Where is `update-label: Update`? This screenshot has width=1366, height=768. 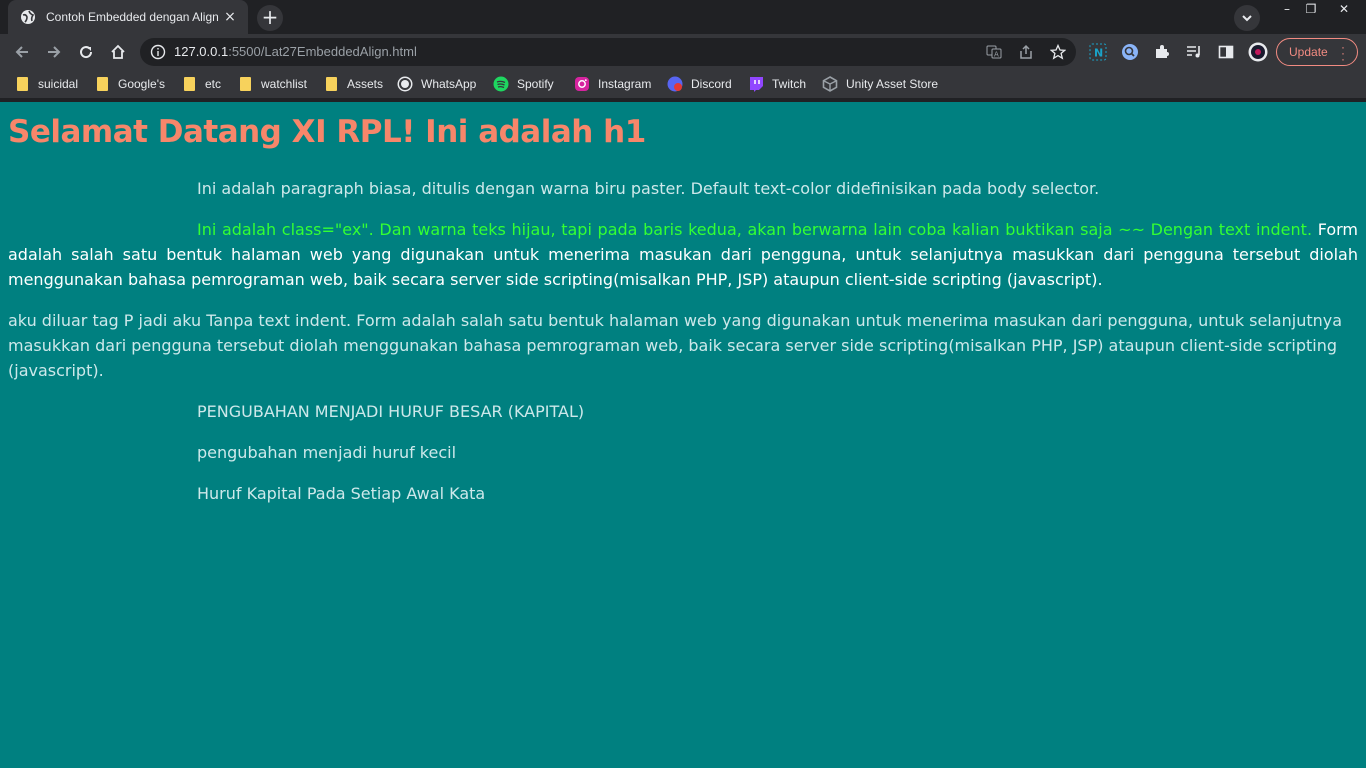
update-label: Update is located at coordinates (1308, 52).